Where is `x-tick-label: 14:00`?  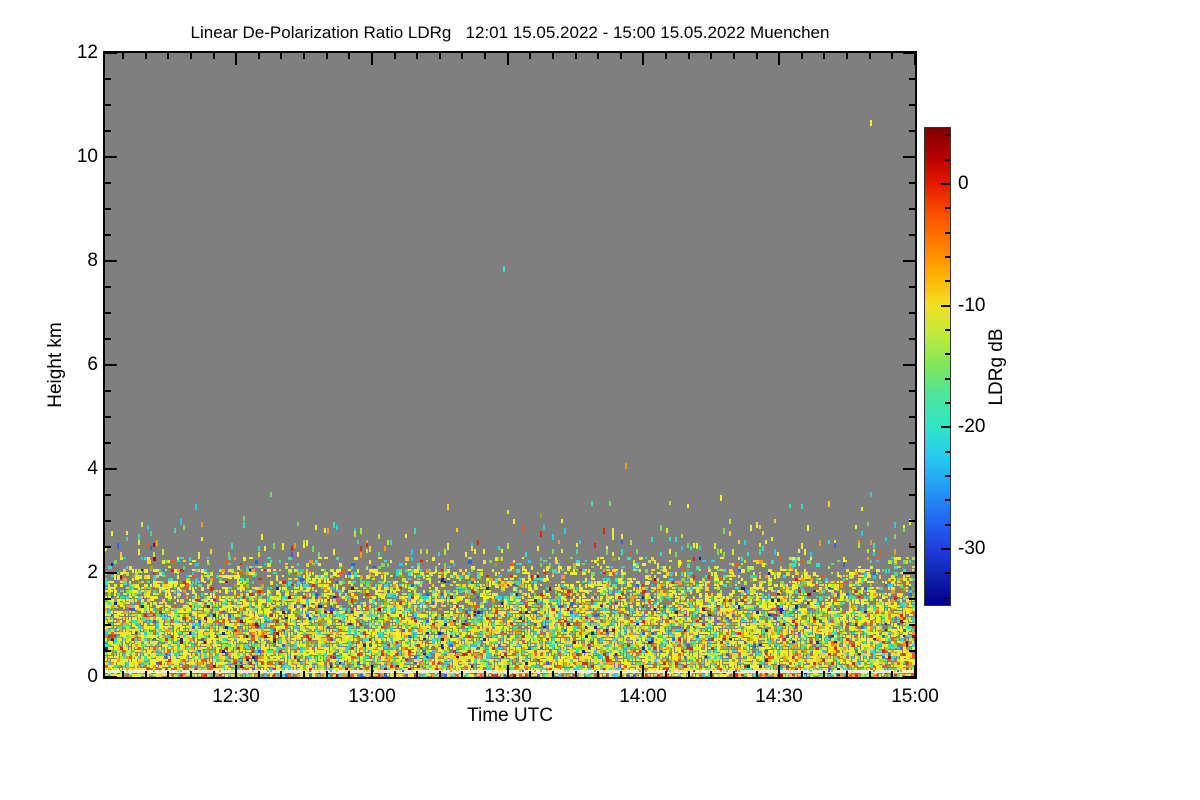 x-tick-label: 14:00 is located at coordinates (643, 696).